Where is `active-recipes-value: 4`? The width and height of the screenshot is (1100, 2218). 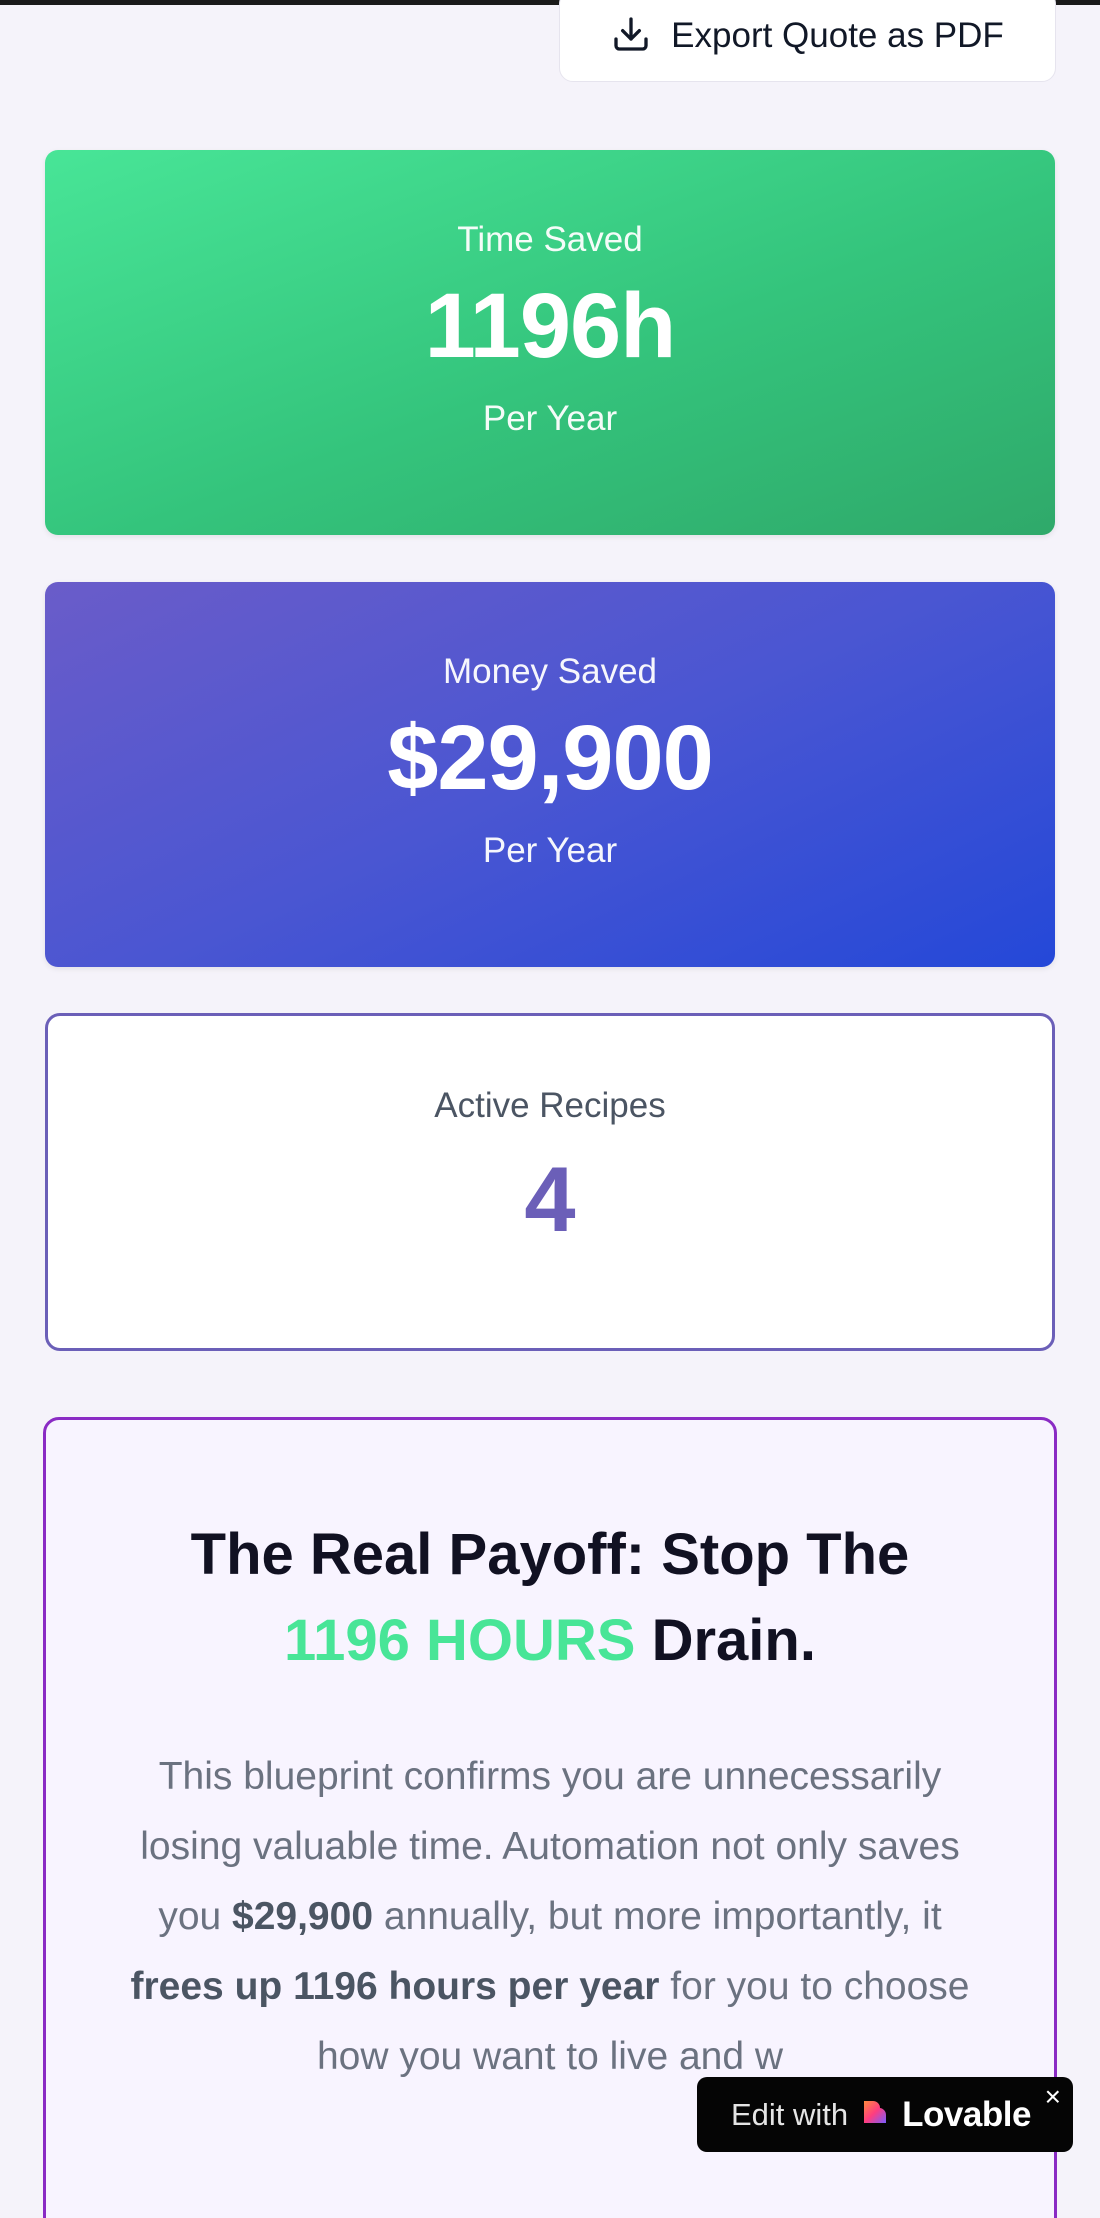 active-recipes-value: 4 is located at coordinates (550, 1200).